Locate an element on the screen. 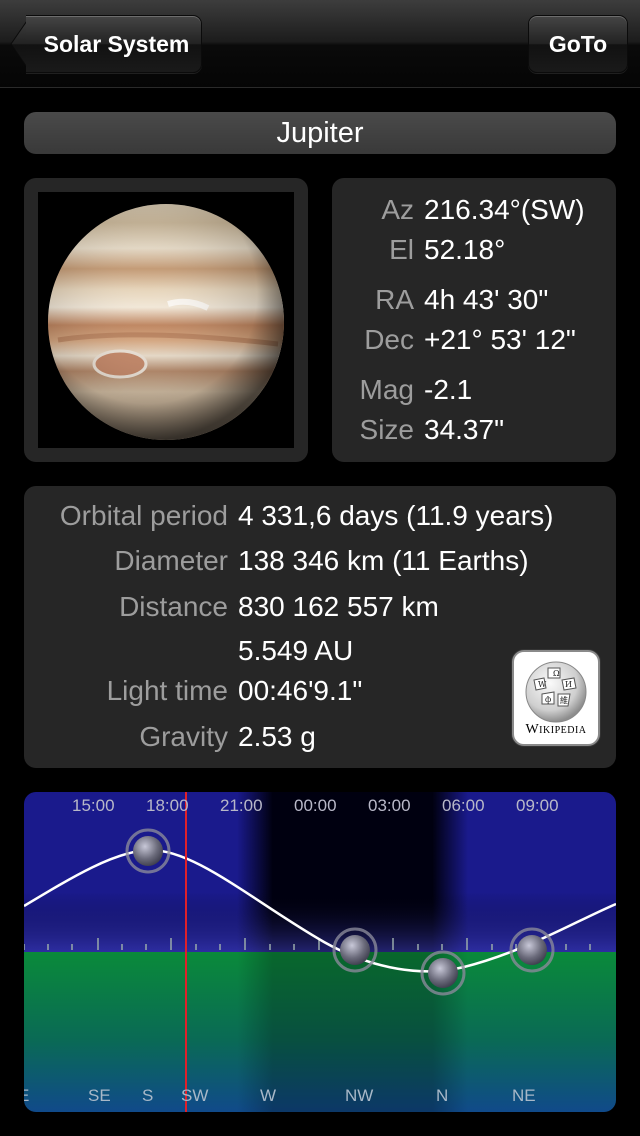 The height and width of the screenshot is (1136, 640). diameter-label: Diameter is located at coordinates (171, 560).